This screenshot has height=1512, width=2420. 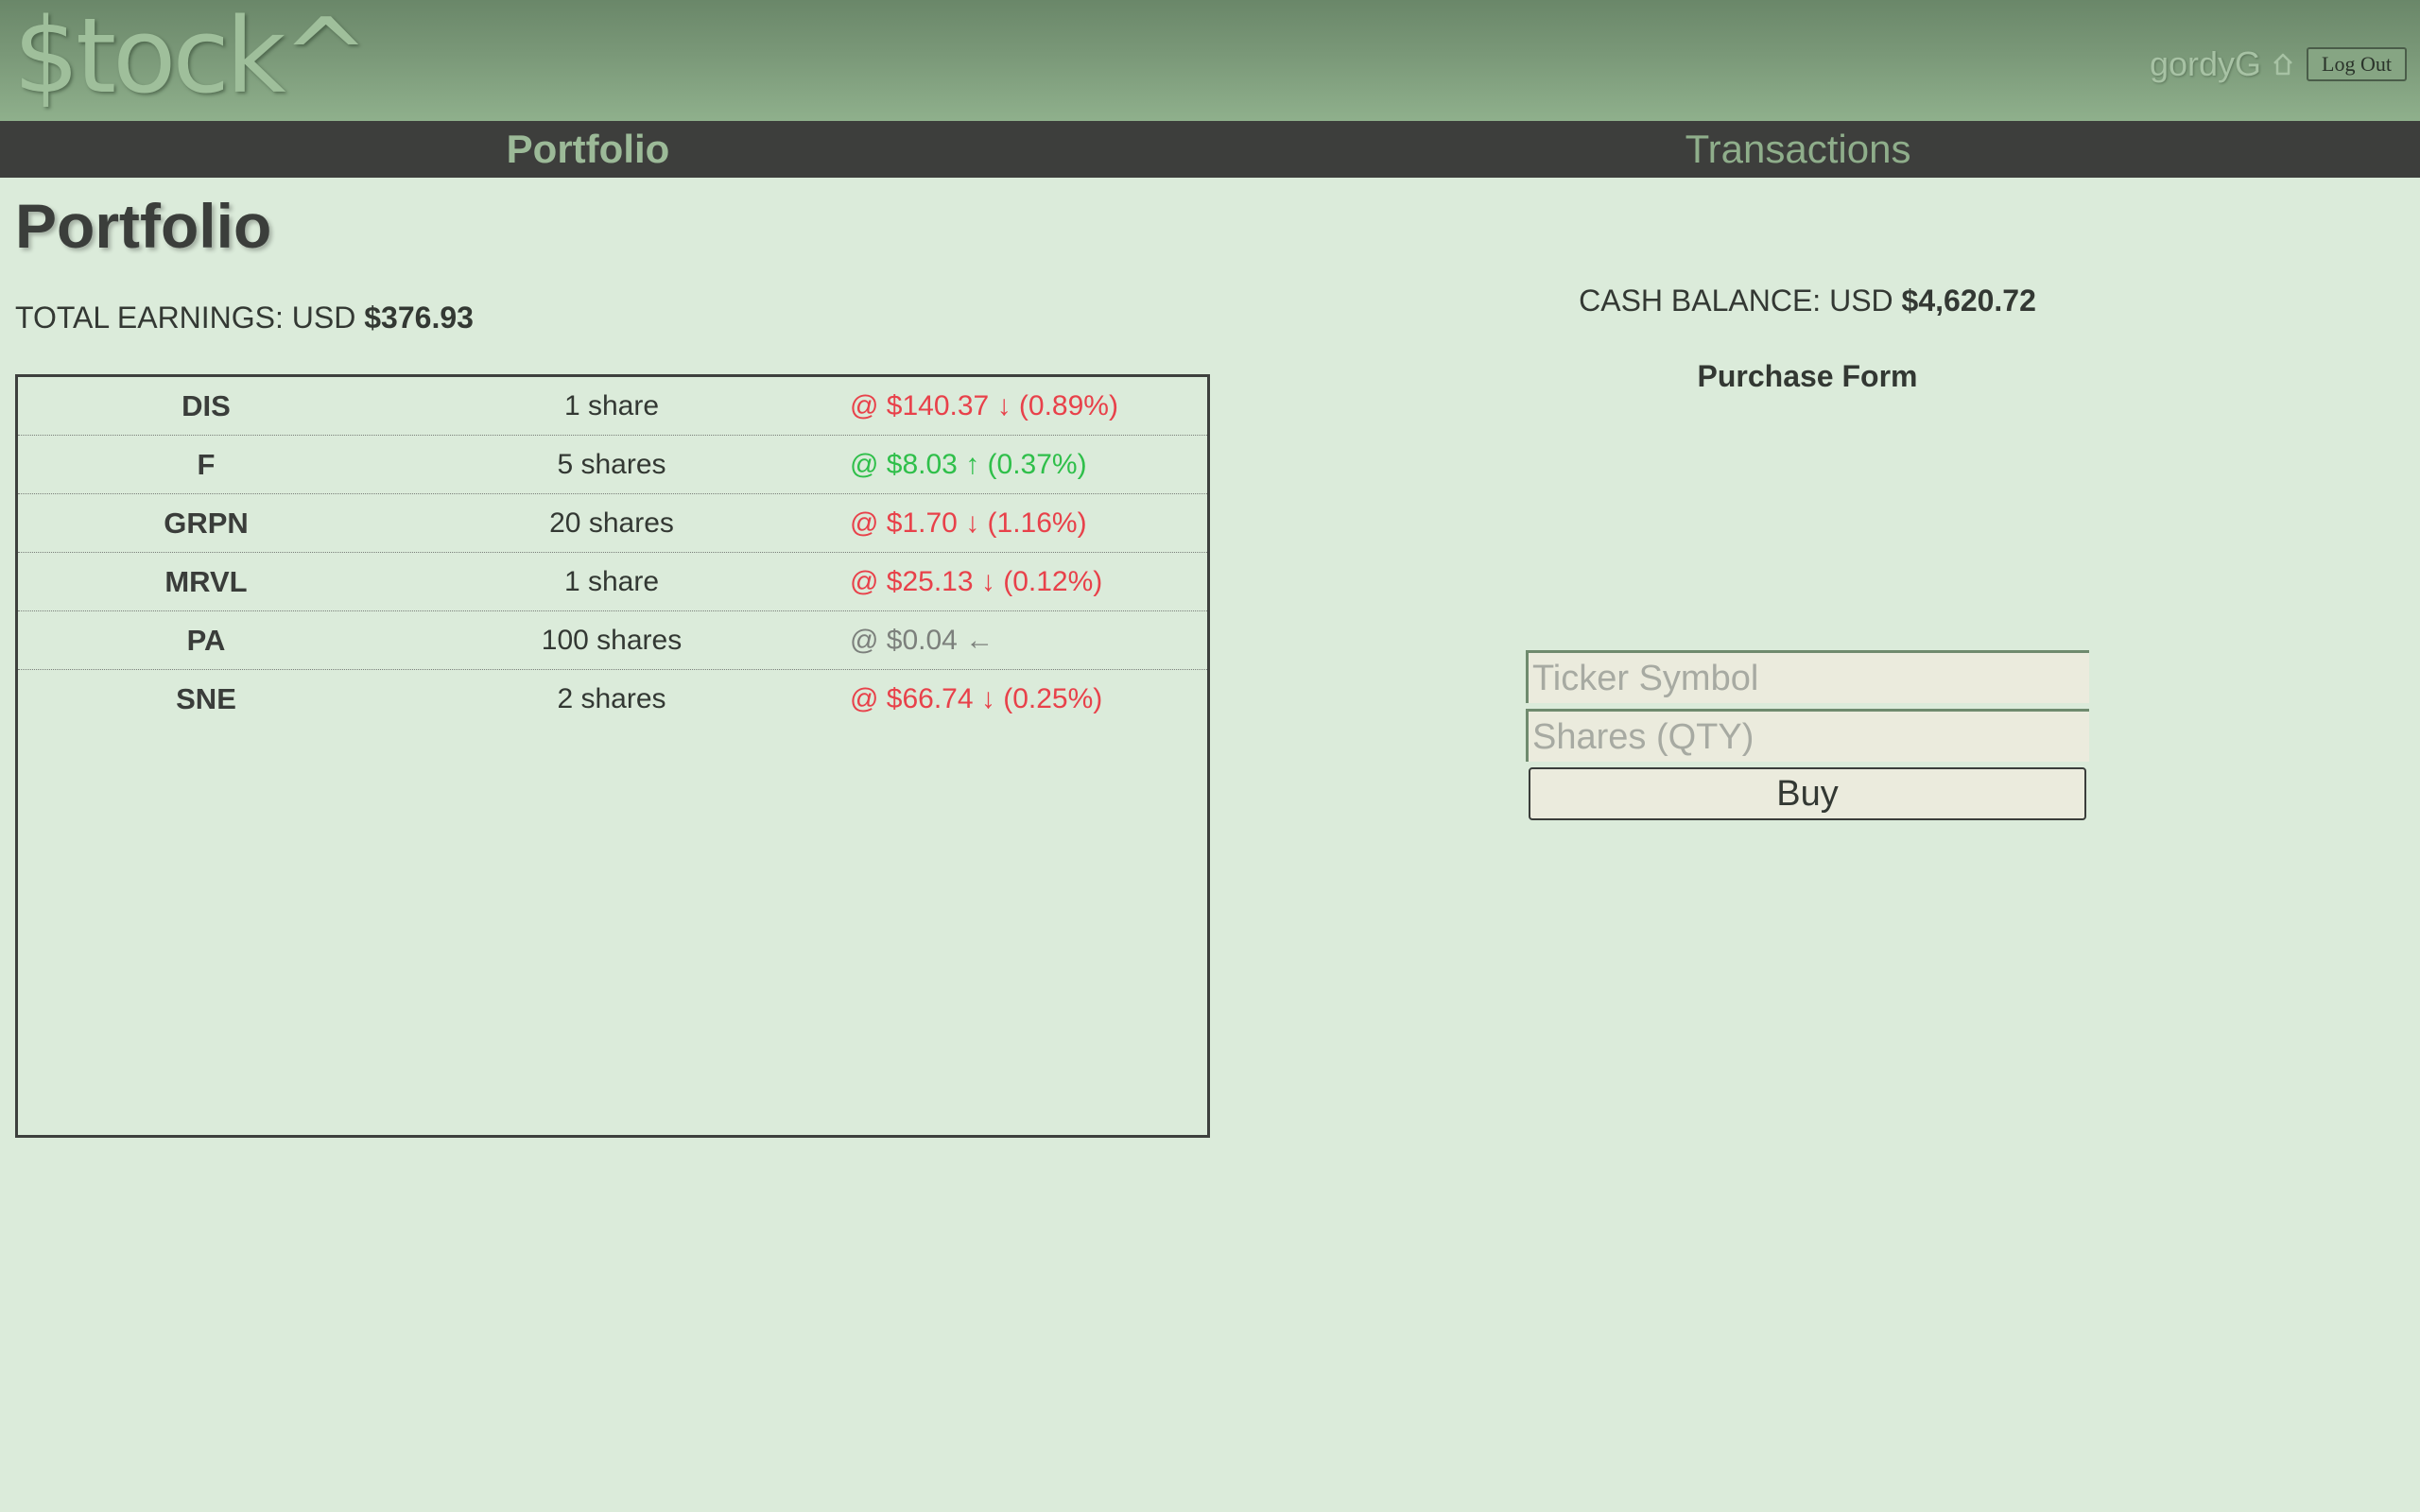 I want to click on cash-value: $4,620.72, so click(x=1968, y=301).